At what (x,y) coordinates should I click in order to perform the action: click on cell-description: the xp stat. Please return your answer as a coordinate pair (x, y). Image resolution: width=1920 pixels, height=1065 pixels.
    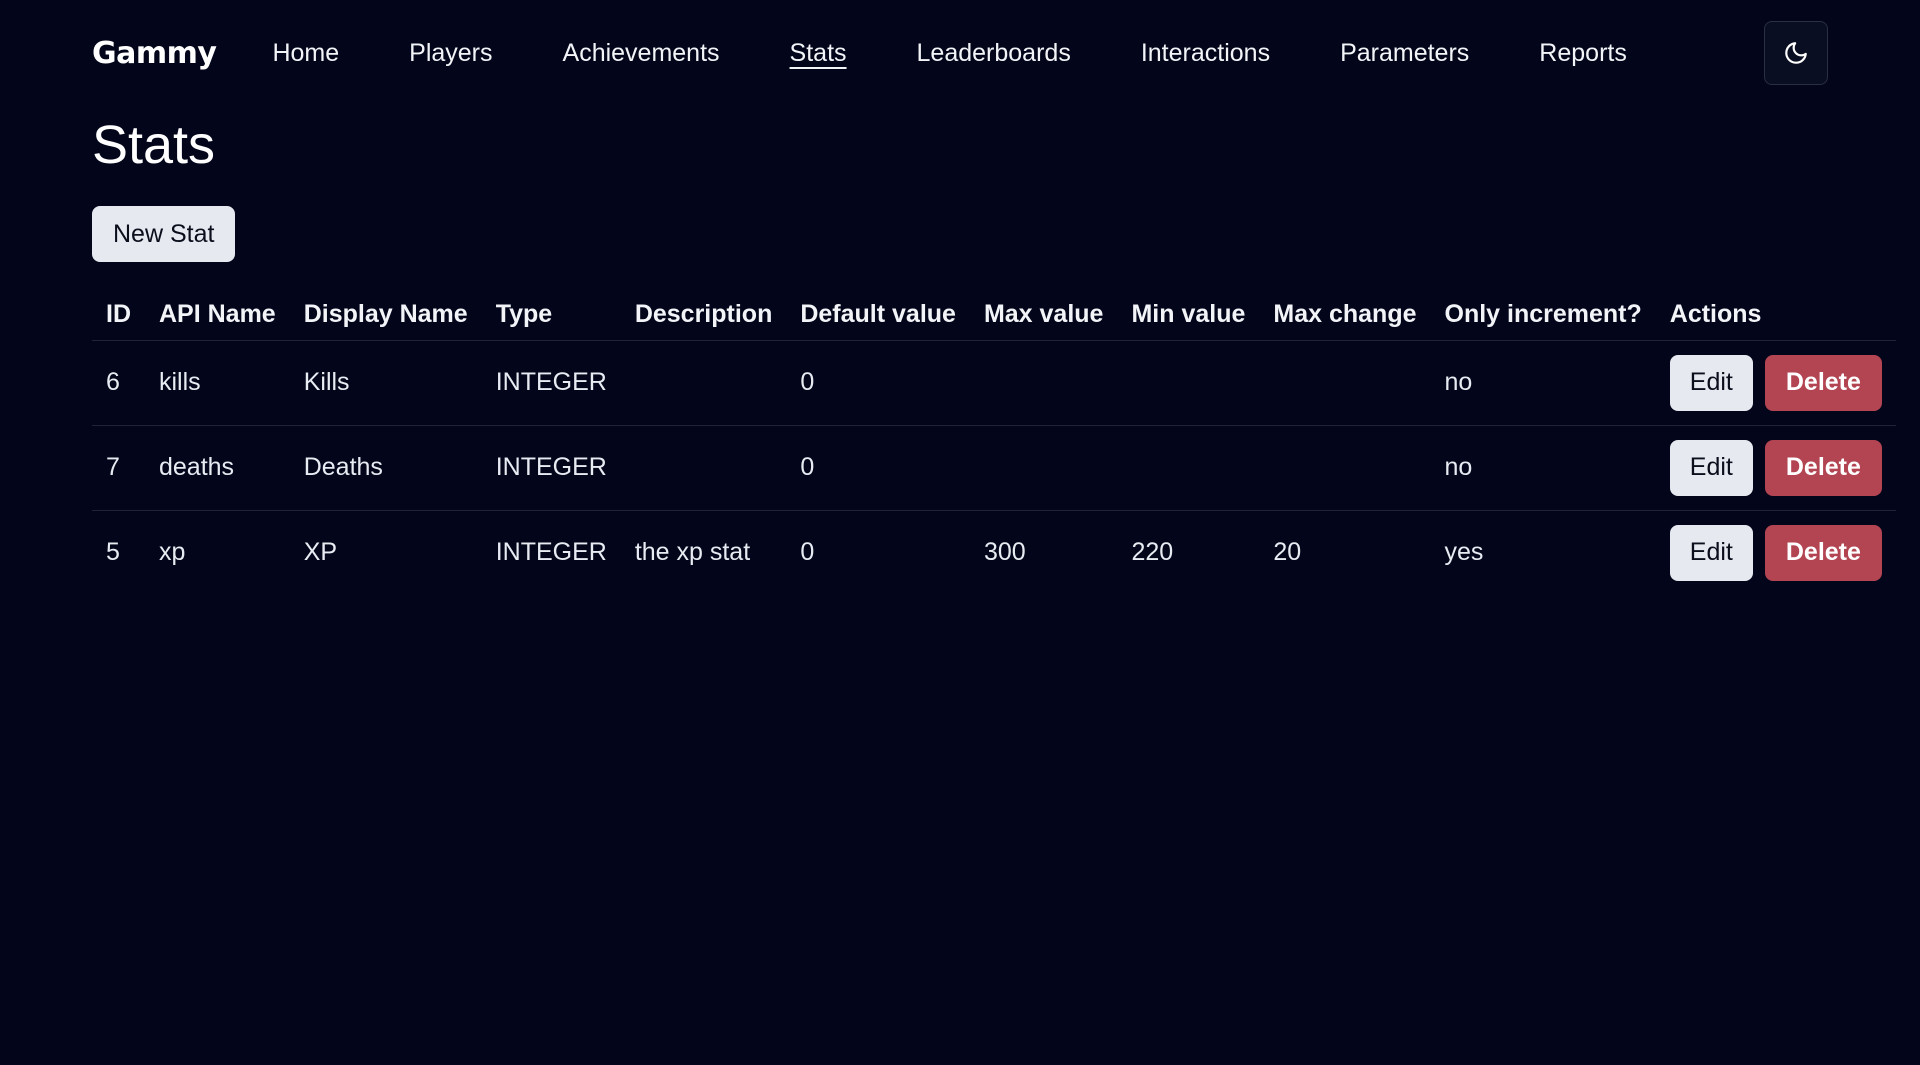
    Looking at the image, I should click on (692, 552).